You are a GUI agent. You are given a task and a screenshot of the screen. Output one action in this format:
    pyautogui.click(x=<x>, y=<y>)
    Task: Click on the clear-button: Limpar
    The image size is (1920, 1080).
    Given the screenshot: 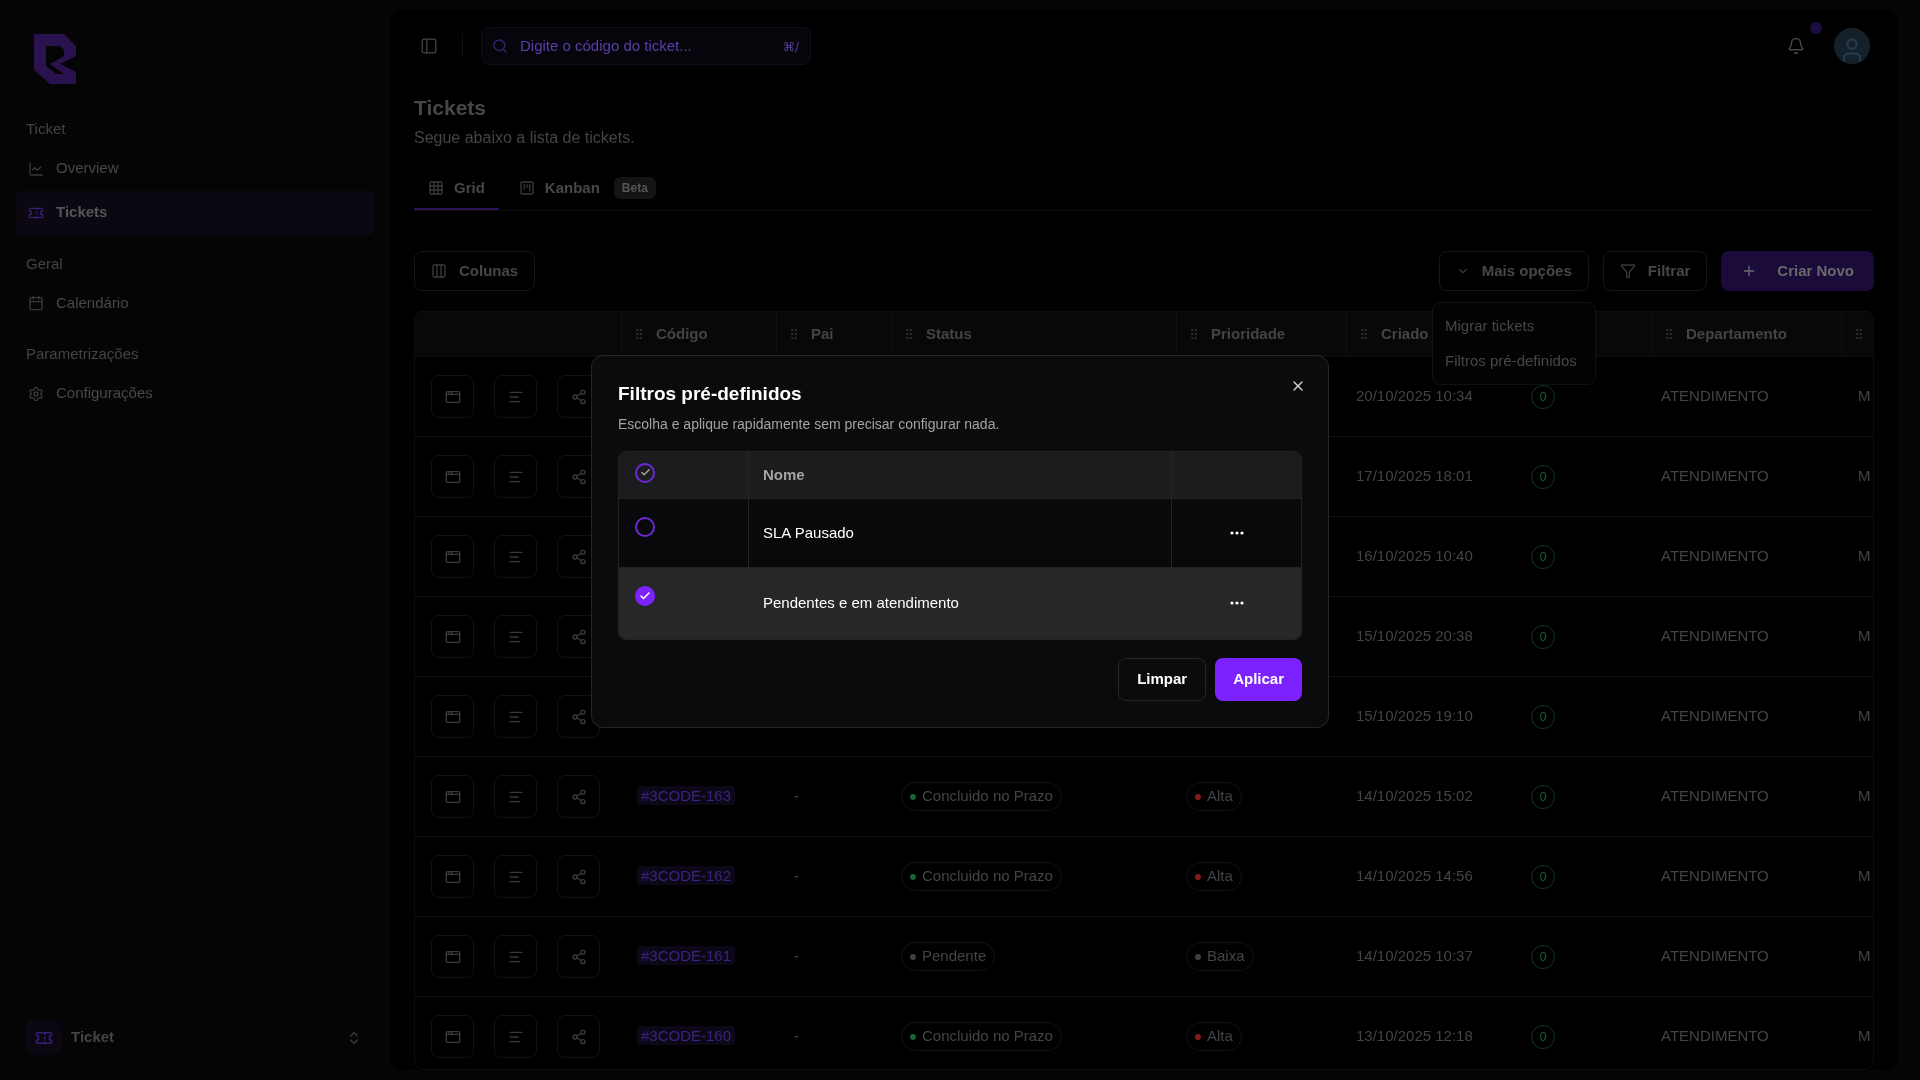 What is the action you would take?
    pyautogui.click(x=1162, y=679)
    